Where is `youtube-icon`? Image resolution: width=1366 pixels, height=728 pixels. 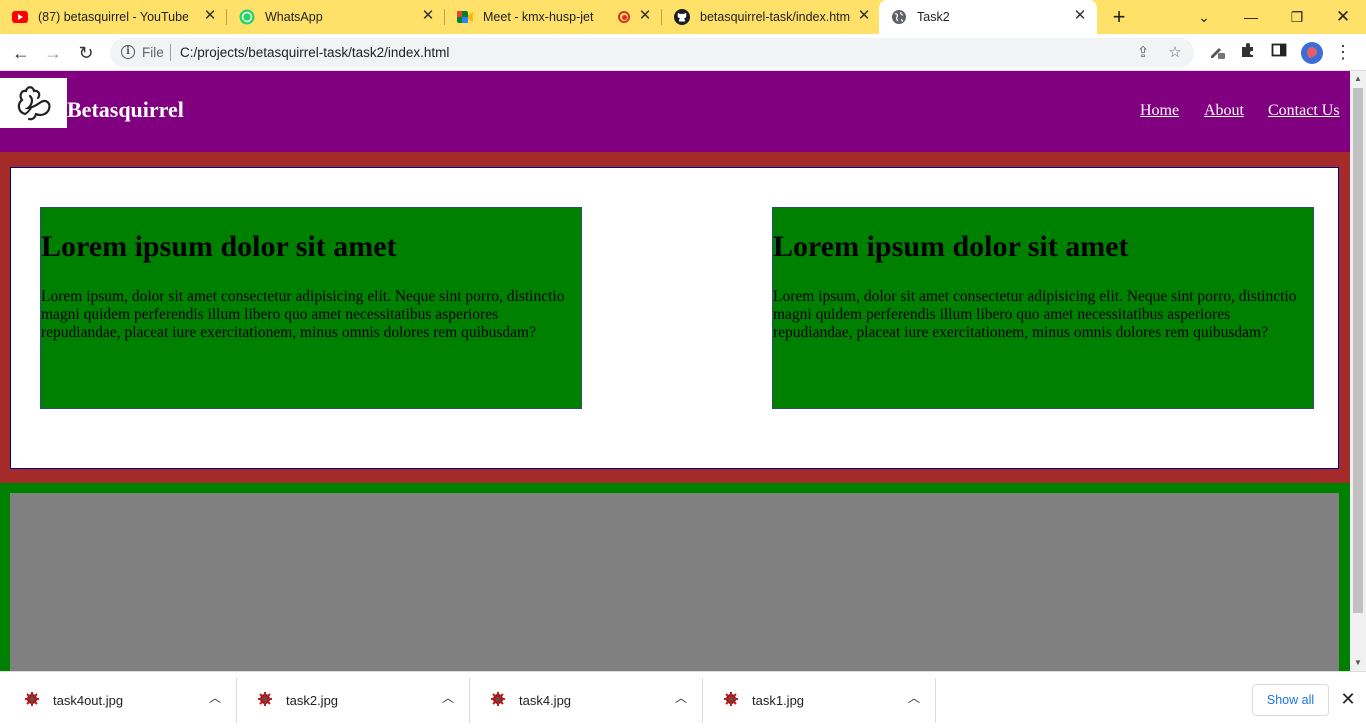
youtube-icon is located at coordinates (20, 17).